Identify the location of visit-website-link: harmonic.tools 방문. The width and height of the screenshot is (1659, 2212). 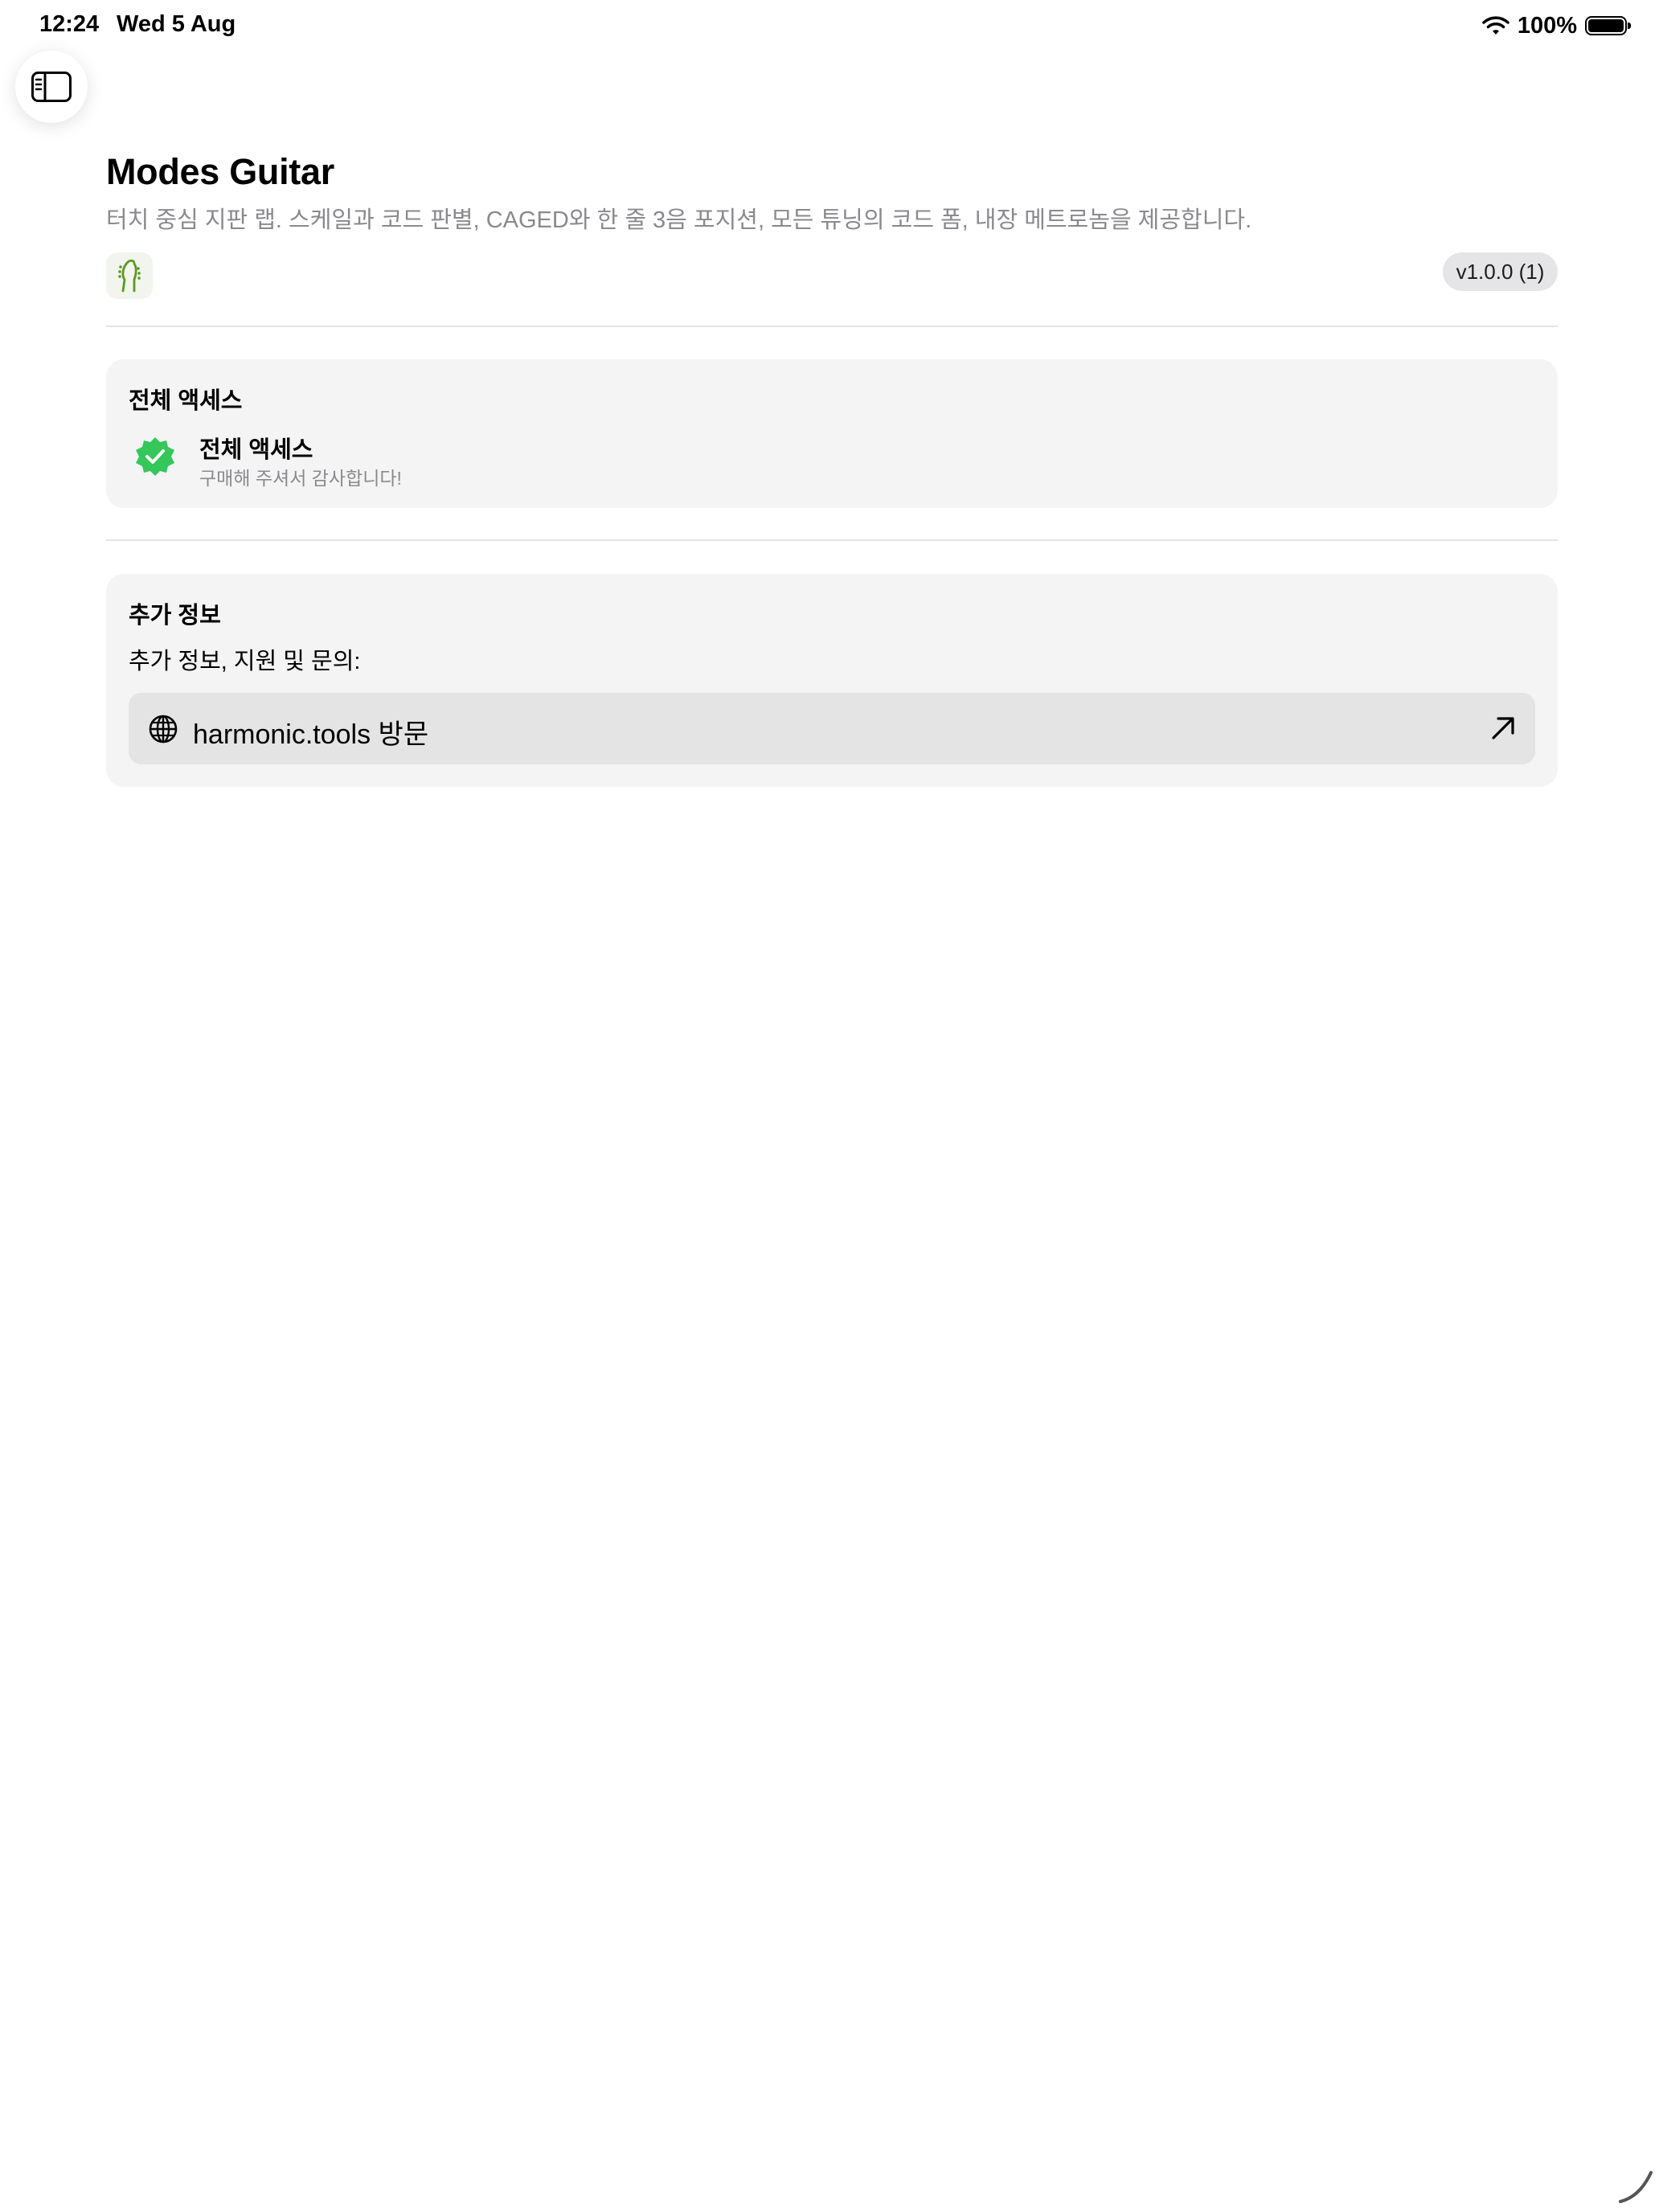
(832, 728).